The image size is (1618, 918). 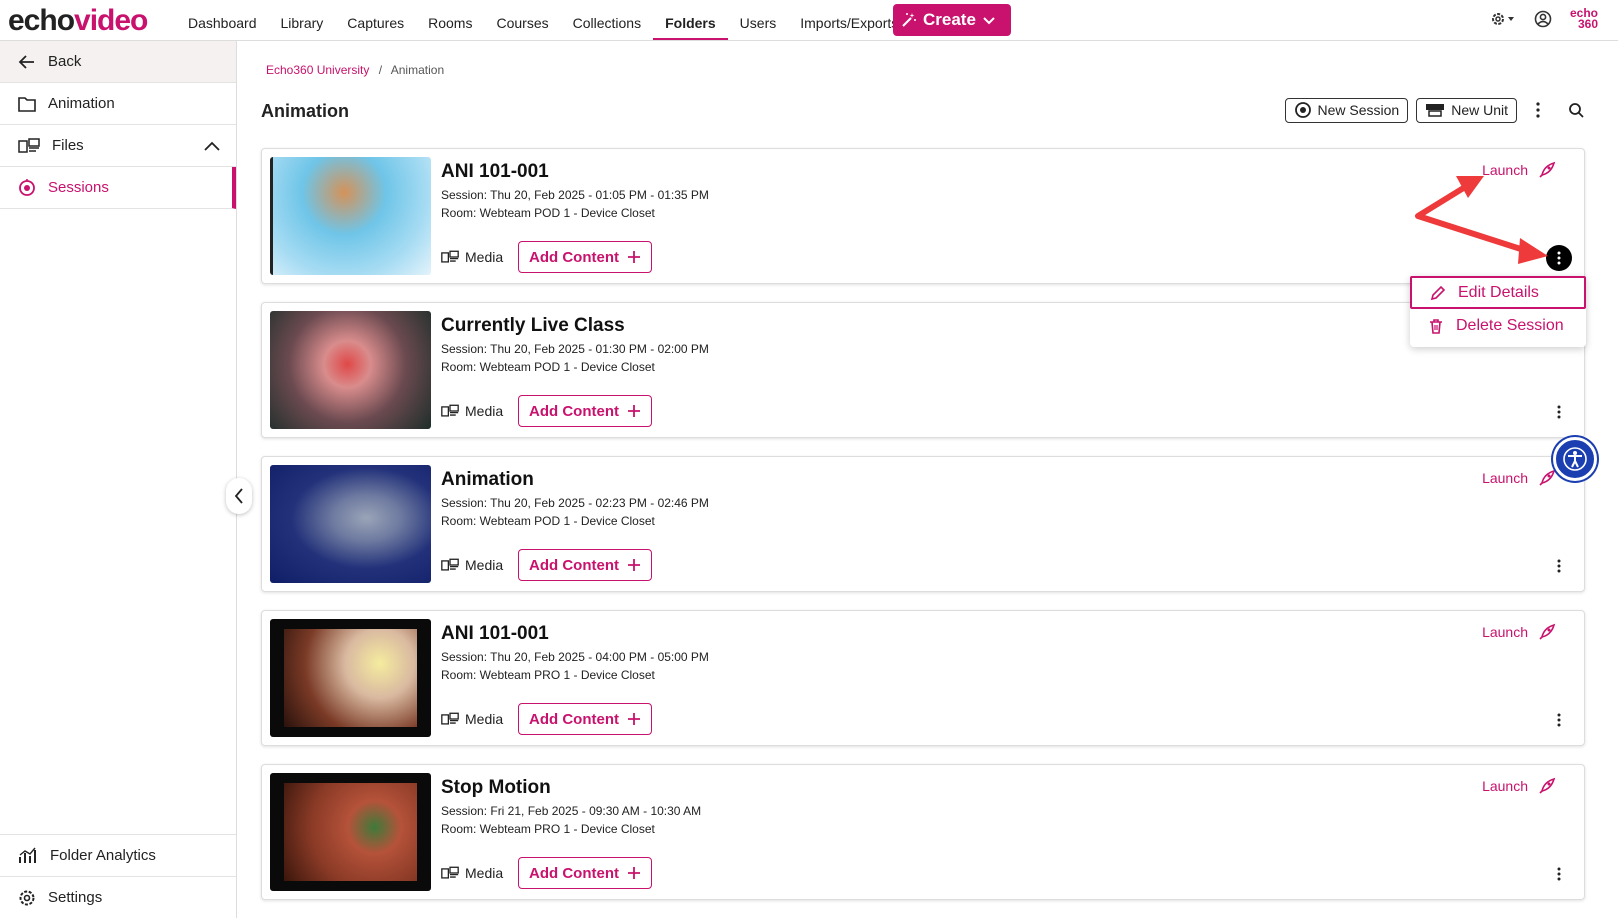 I want to click on magic-wand-icon, so click(x=909, y=20).